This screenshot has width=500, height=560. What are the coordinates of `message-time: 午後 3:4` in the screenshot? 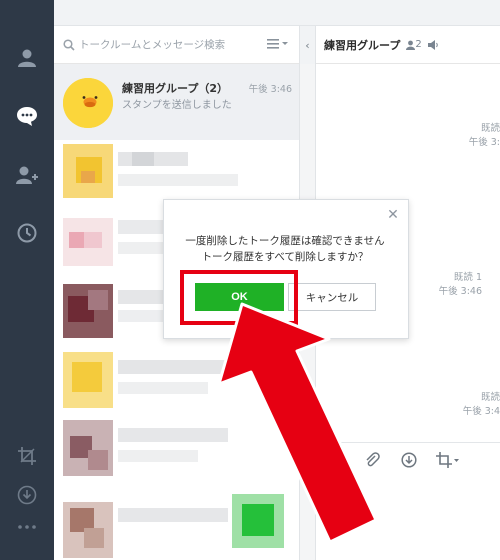 It's located at (481, 411).